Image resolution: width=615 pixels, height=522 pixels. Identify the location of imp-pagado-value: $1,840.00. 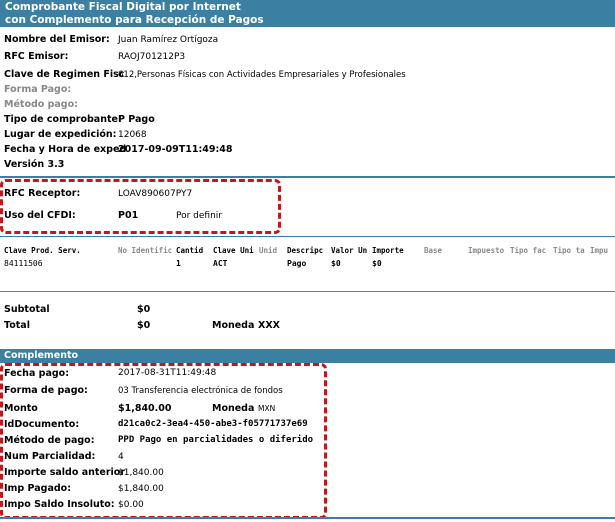
(141, 489).